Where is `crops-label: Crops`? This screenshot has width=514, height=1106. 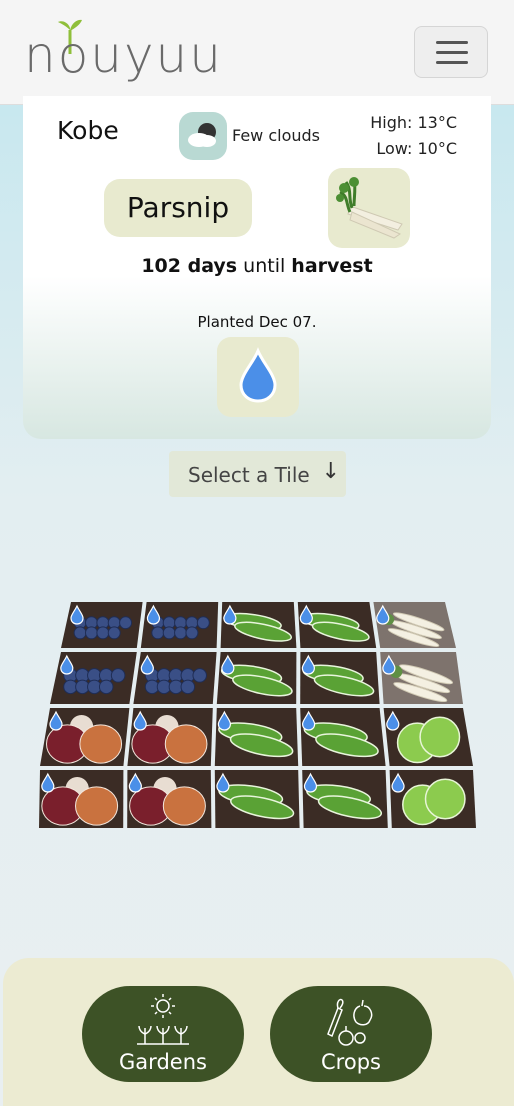
crops-label: Crops is located at coordinates (351, 1062).